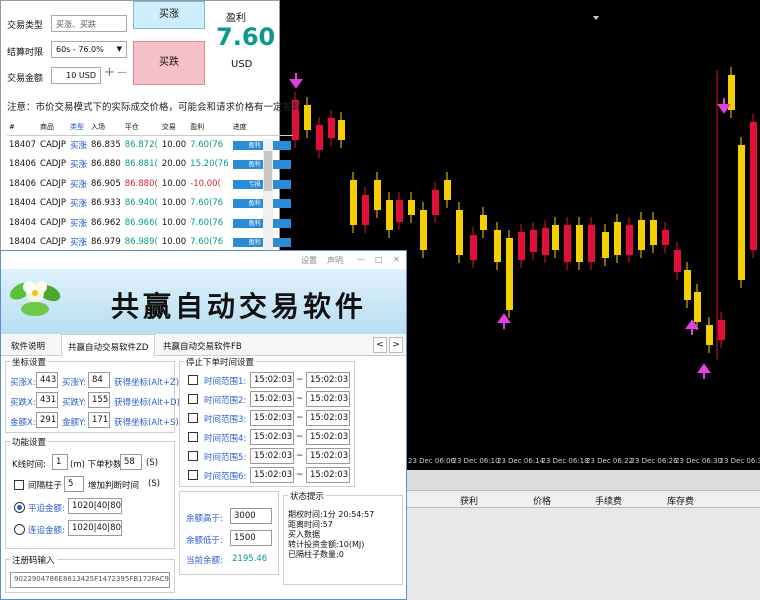  What do you see at coordinates (304, 534) in the screenshot?
I see `status-line: 买入数据` at bounding box center [304, 534].